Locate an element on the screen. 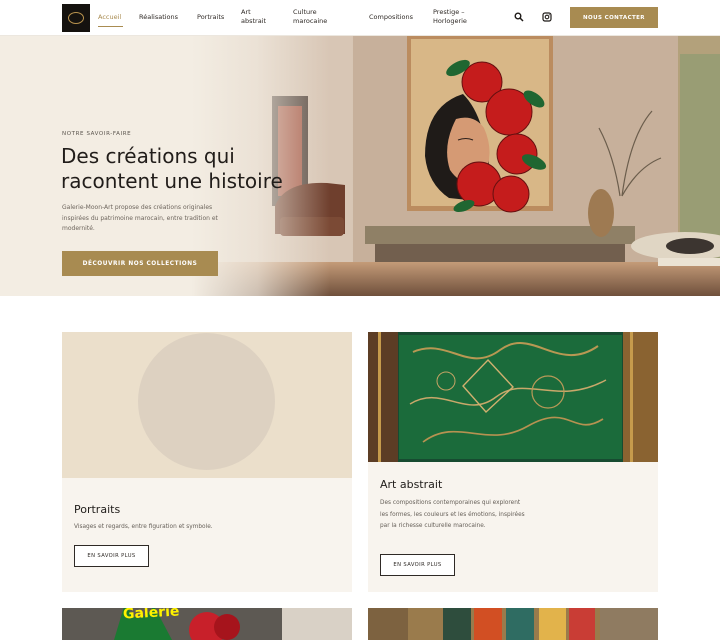  portraits-card-title: Portraits is located at coordinates (97, 509).